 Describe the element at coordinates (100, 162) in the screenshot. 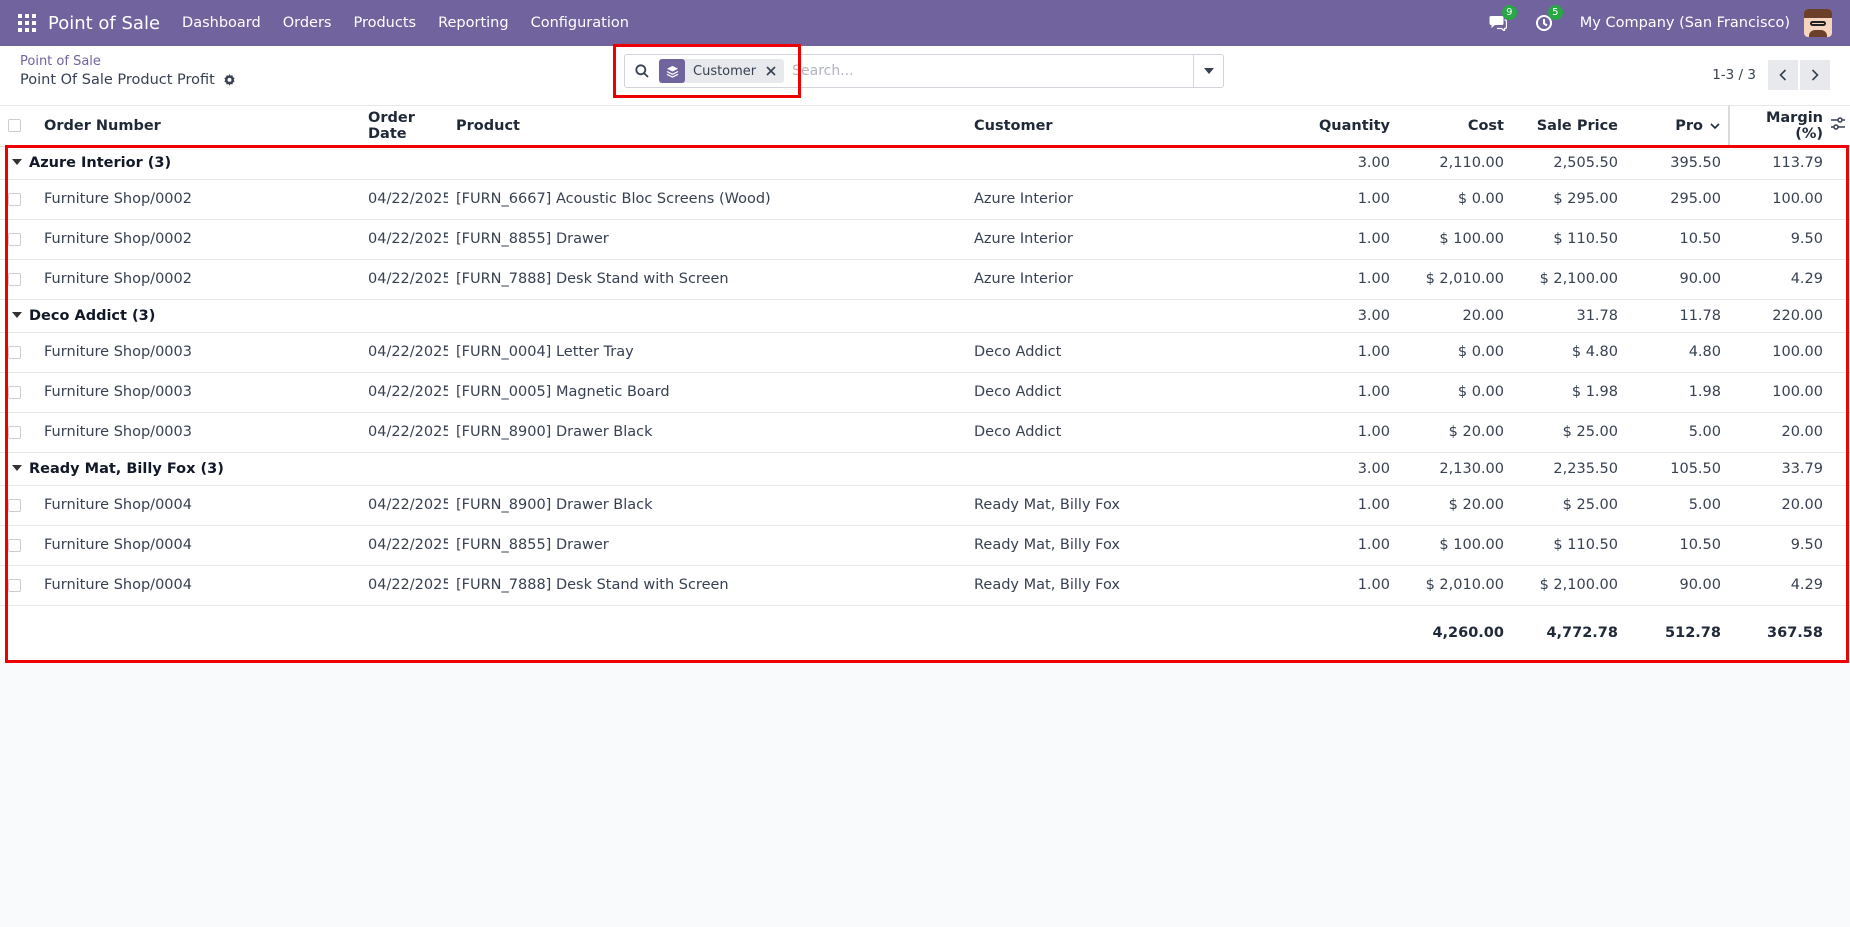

I see `group-label: Azure Interior (3)` at that location.